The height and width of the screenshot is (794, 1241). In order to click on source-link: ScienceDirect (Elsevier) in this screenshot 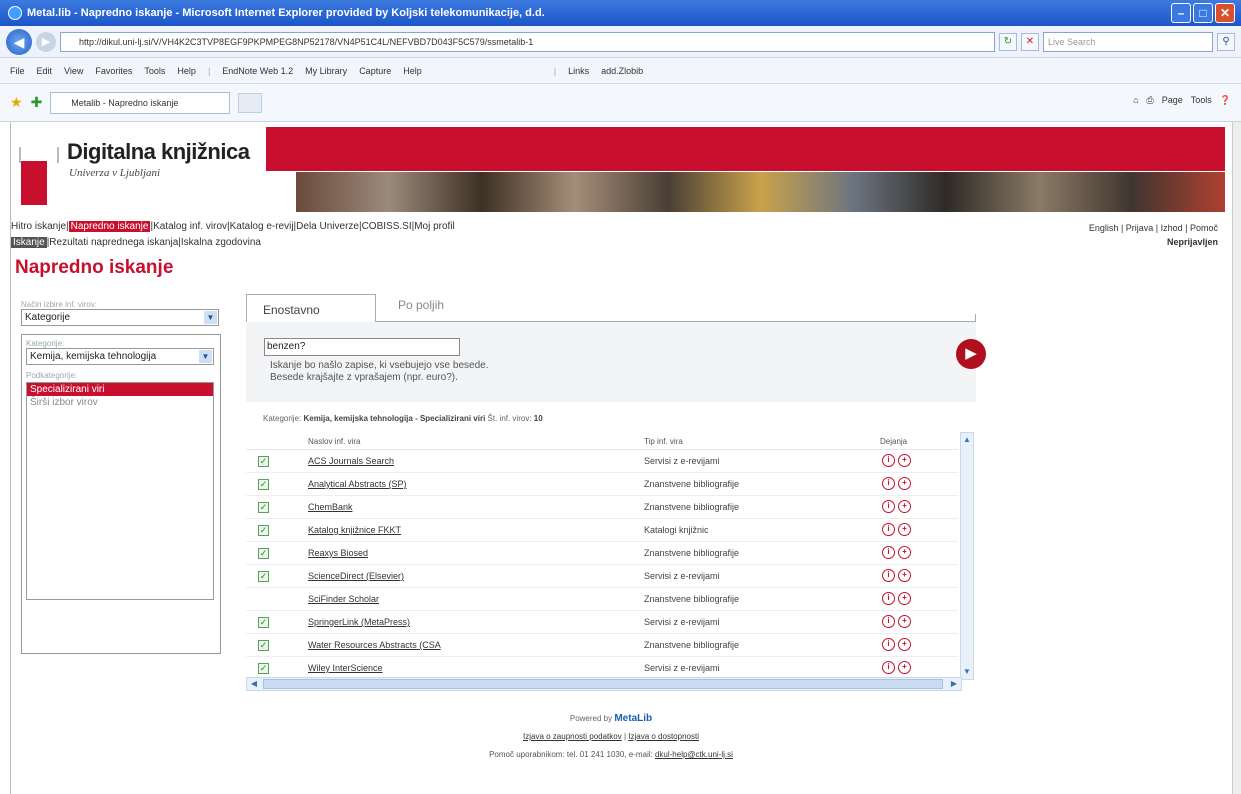, I will do `click(356, 576)`.